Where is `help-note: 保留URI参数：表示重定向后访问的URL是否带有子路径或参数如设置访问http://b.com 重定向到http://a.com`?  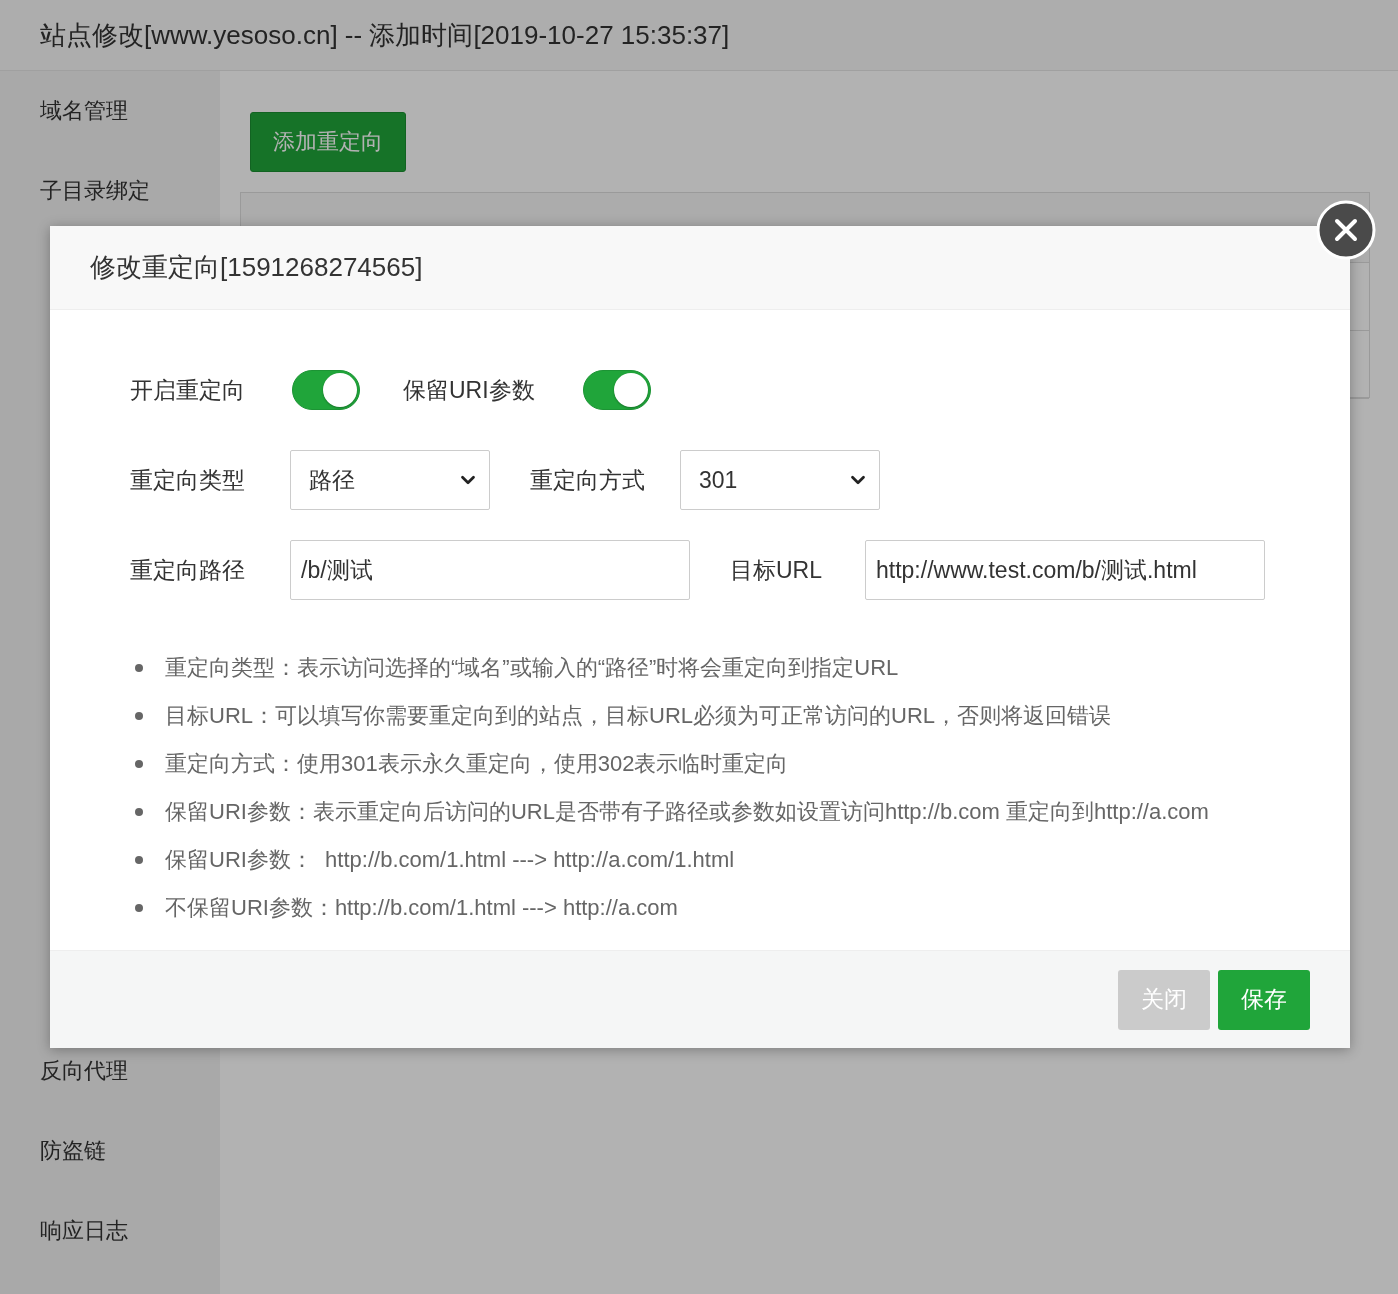
help-note: 保留URI参数：表示重定向后访问的URL是否带有子路径或参数如设置访问http://b.com 重定向到http://a.com is located at coordinates (687, 812).